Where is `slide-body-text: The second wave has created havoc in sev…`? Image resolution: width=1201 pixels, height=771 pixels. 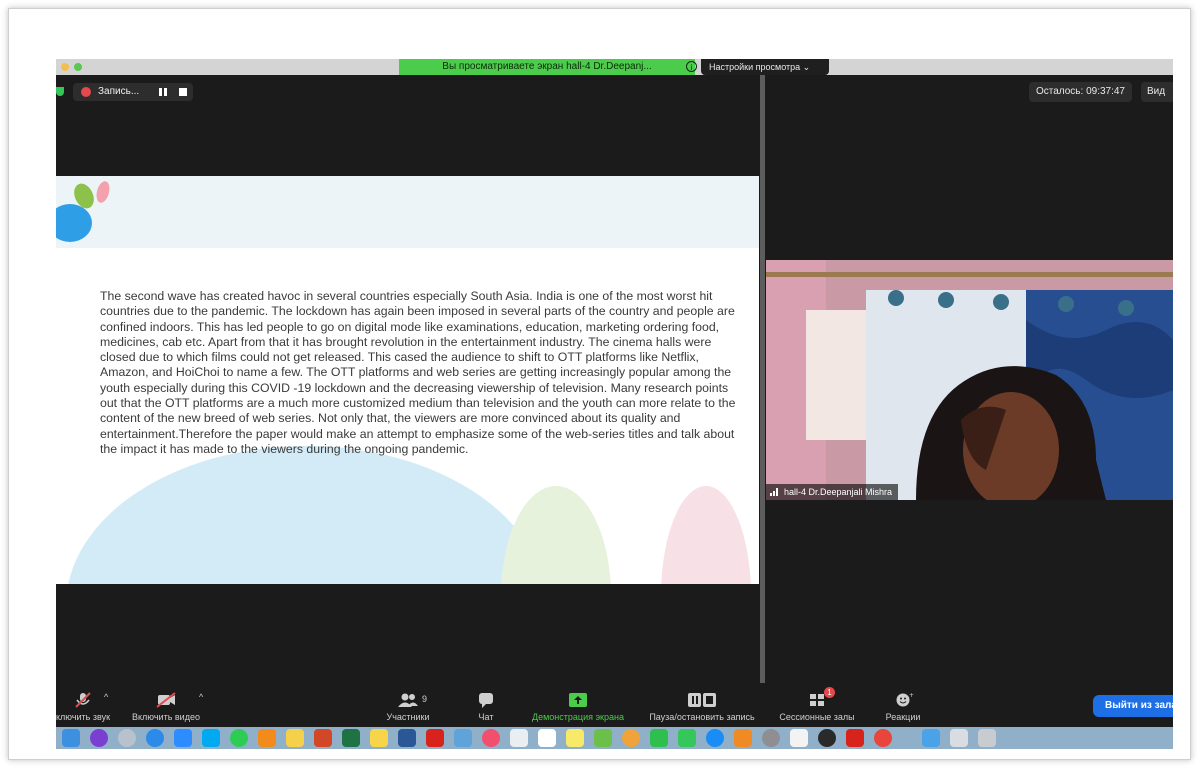
slide-body-text: The second wave has created havoc in sev… is located at coordinates (418, 372).